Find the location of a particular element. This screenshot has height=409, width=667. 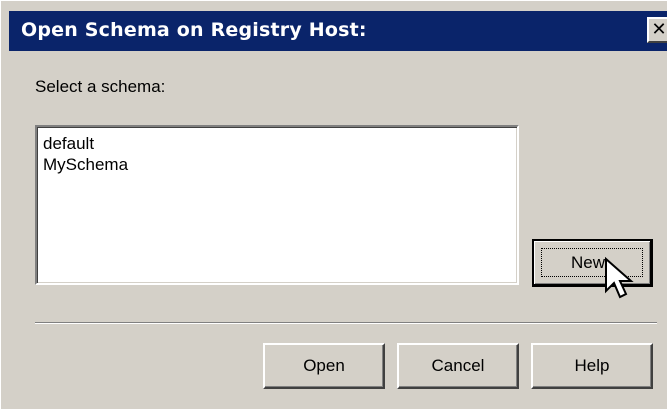

cancel-button: Cancel is located at coordinates (458, 366).